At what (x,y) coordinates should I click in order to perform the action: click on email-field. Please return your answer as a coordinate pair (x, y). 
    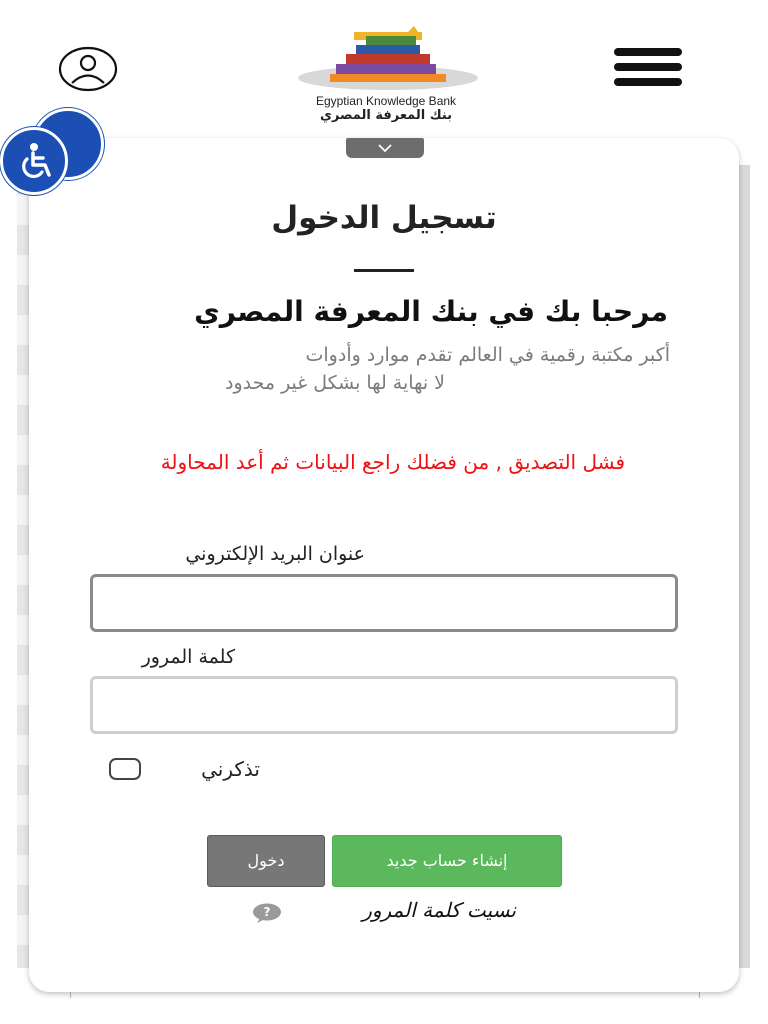
    Looking at the image, I should click on (384, 603).